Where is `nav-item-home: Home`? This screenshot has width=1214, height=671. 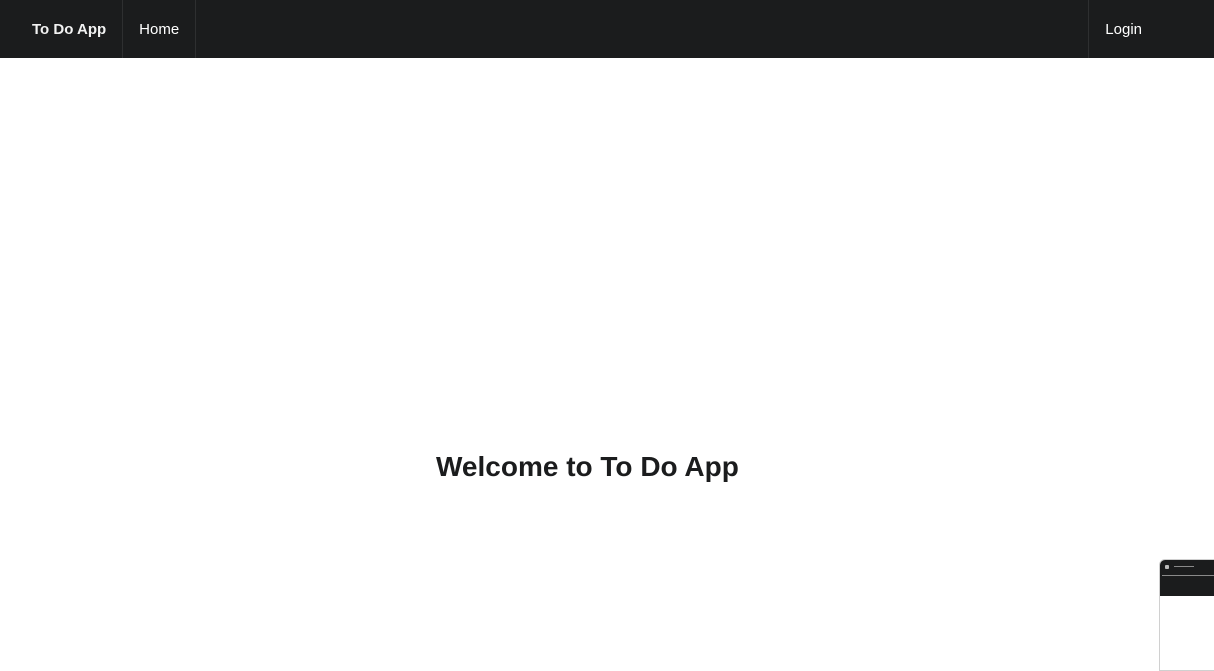
nav-item-home: Home is located at coordinates (160, 29).